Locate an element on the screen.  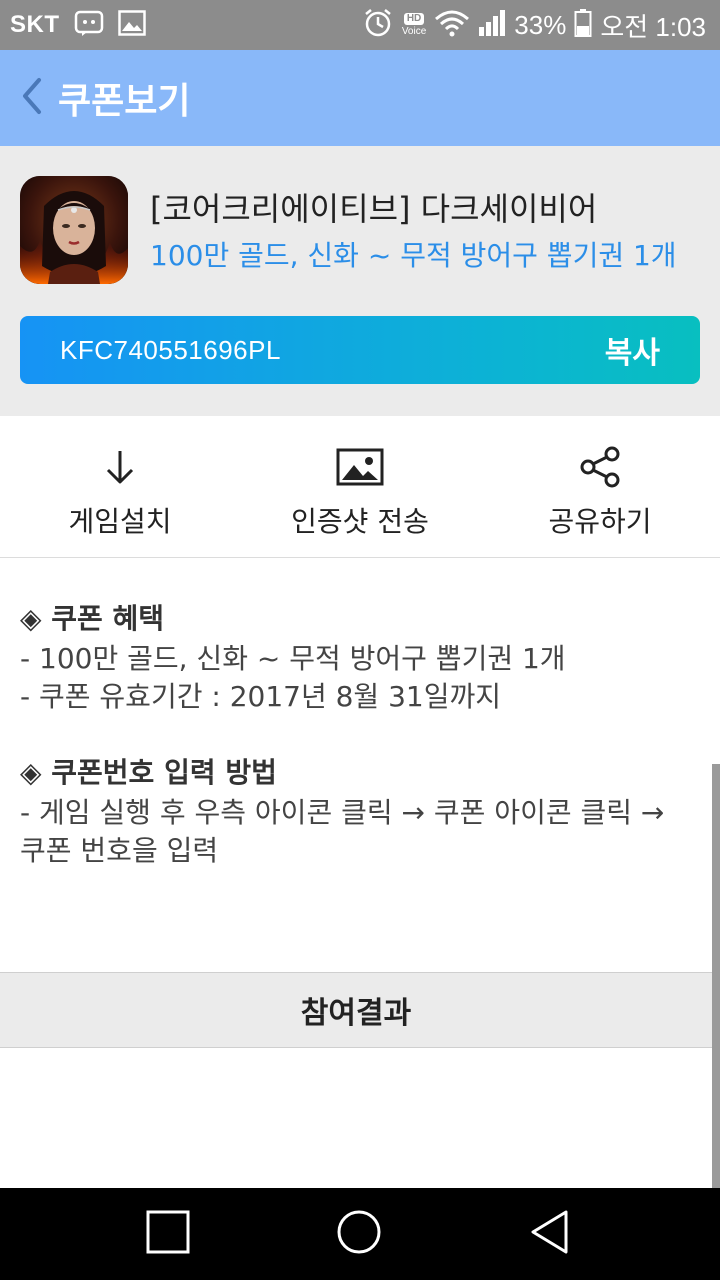
home-button is located at coordinates (359, 1234).